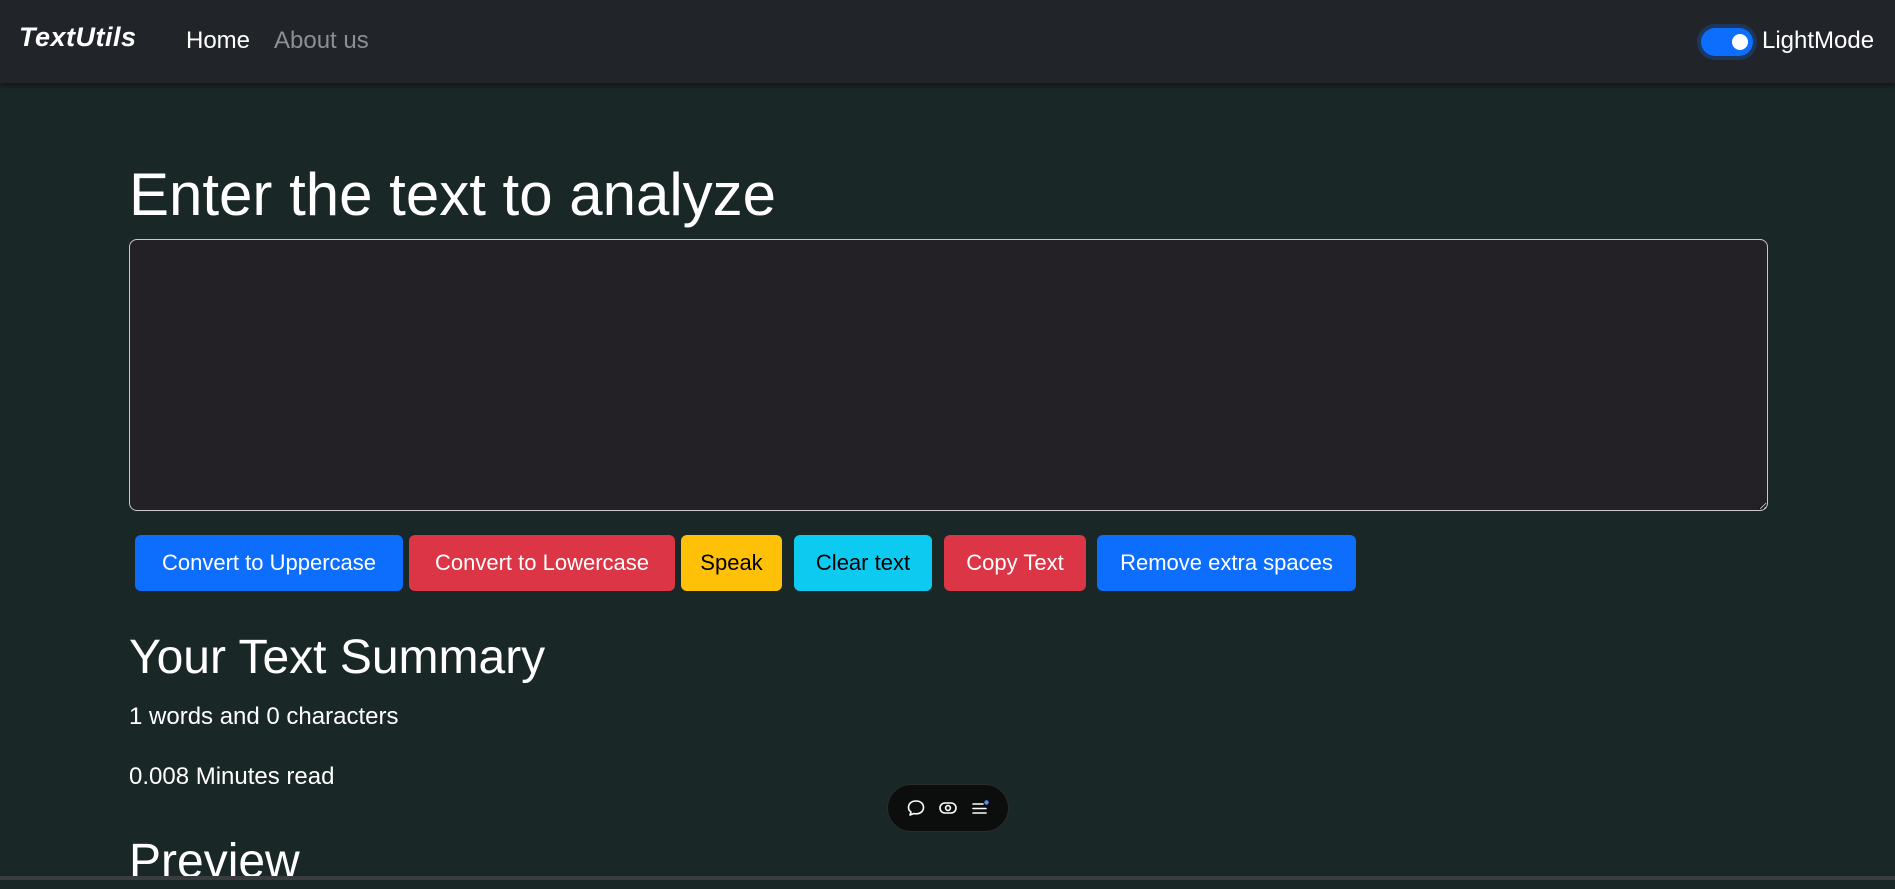 The image size is (1895, 889). I want to click on lightmode-toggle-label: LightMode, so click(1818, 41).